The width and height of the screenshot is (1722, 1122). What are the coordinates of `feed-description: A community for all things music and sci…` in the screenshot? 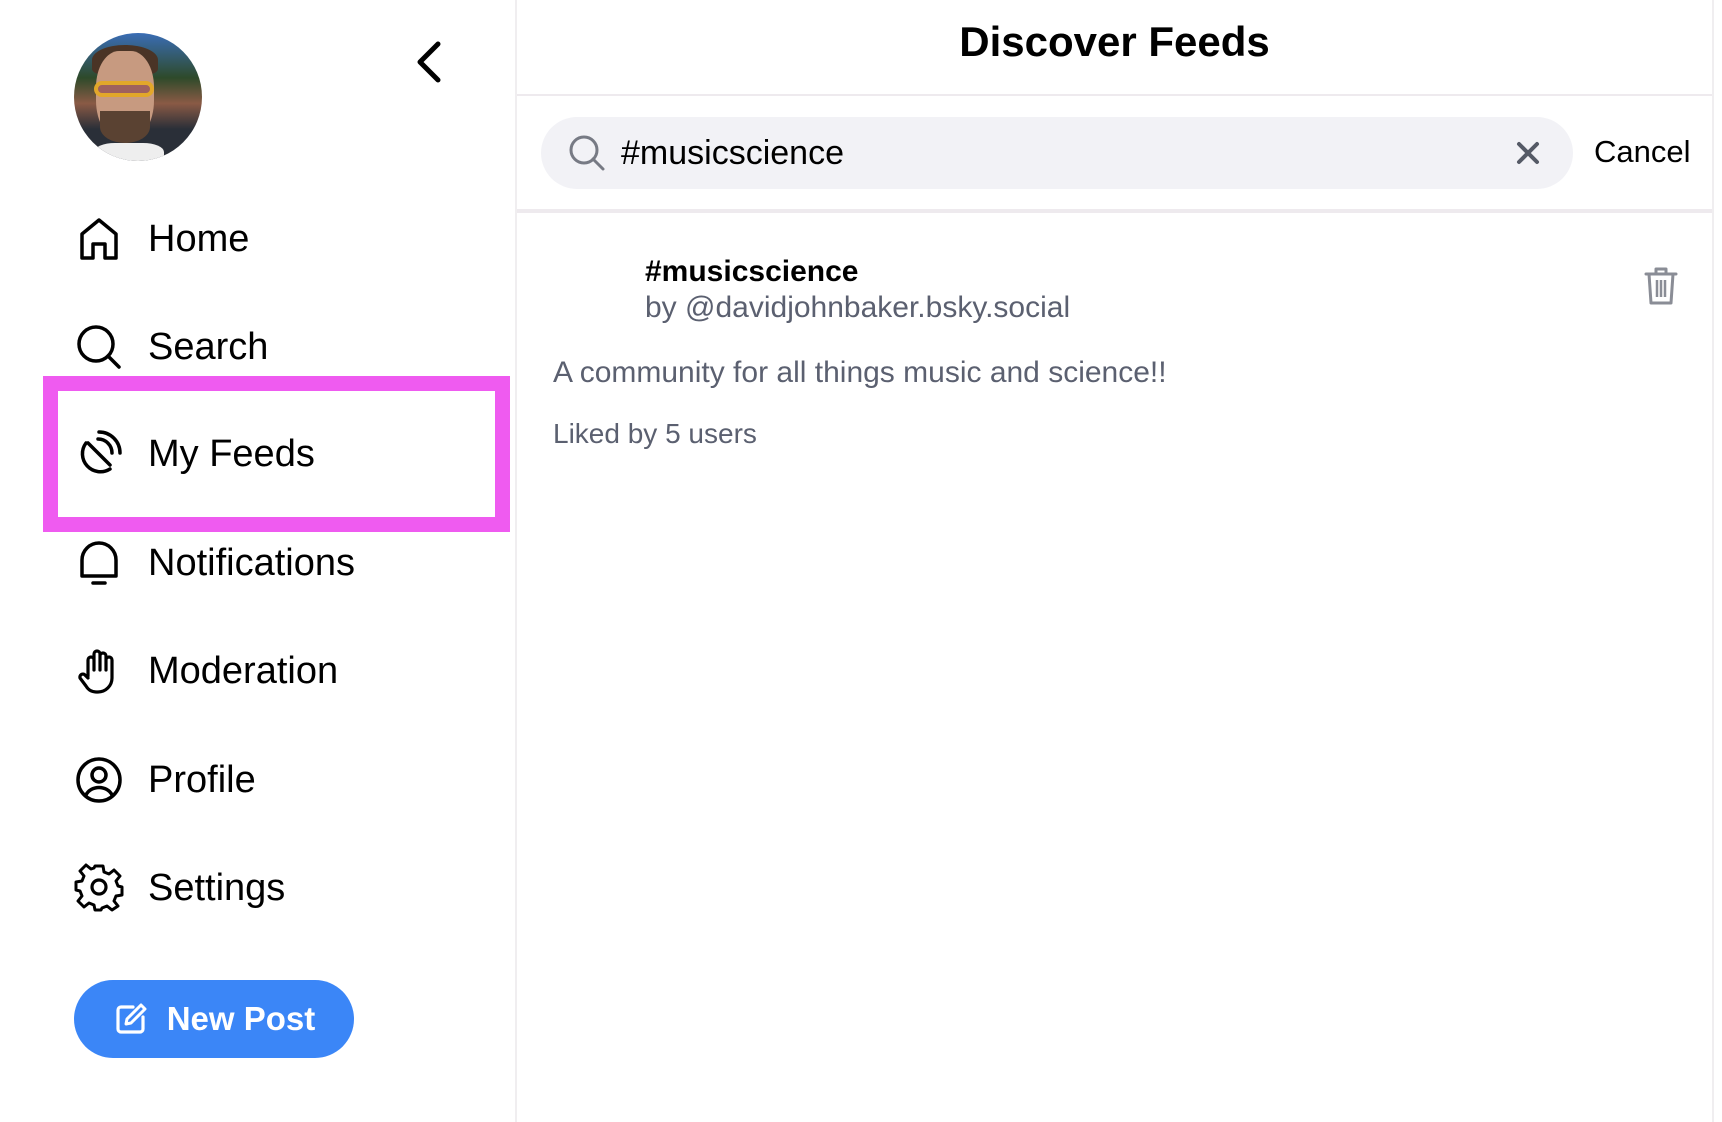 It's located at (860, 372).